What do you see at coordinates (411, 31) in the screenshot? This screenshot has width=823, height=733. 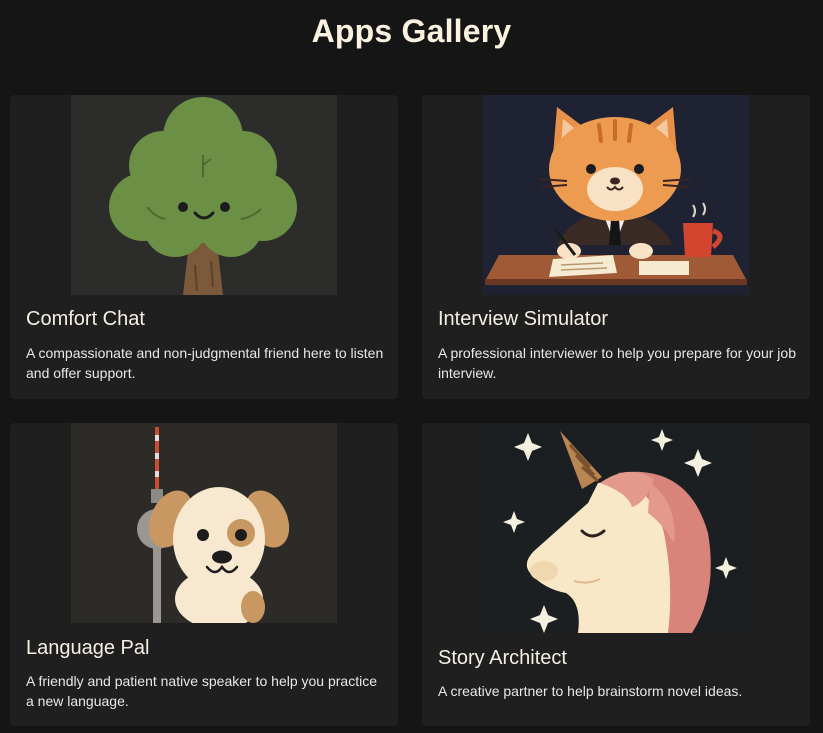 I see `page-title: Apps Gallery` at bounding box center [411, 31].